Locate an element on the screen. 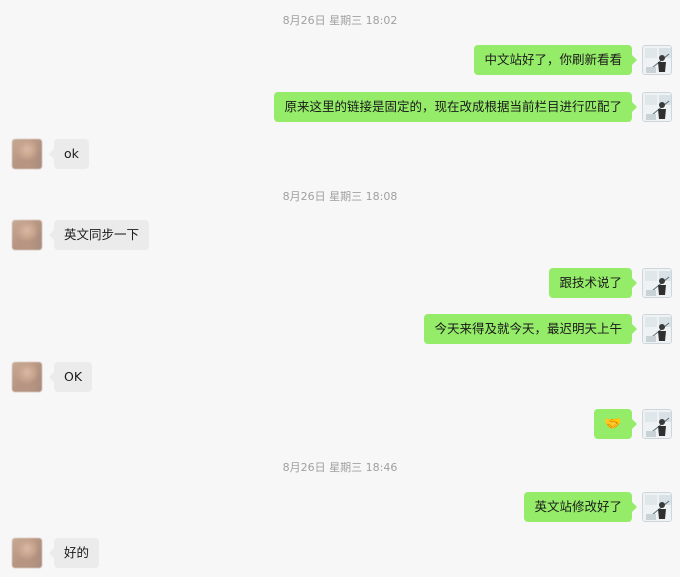 The height and width of the screenshot is (577, 680). outgoing-message-bubble: 英文站修改好了 is located at coordinates (580, 507).